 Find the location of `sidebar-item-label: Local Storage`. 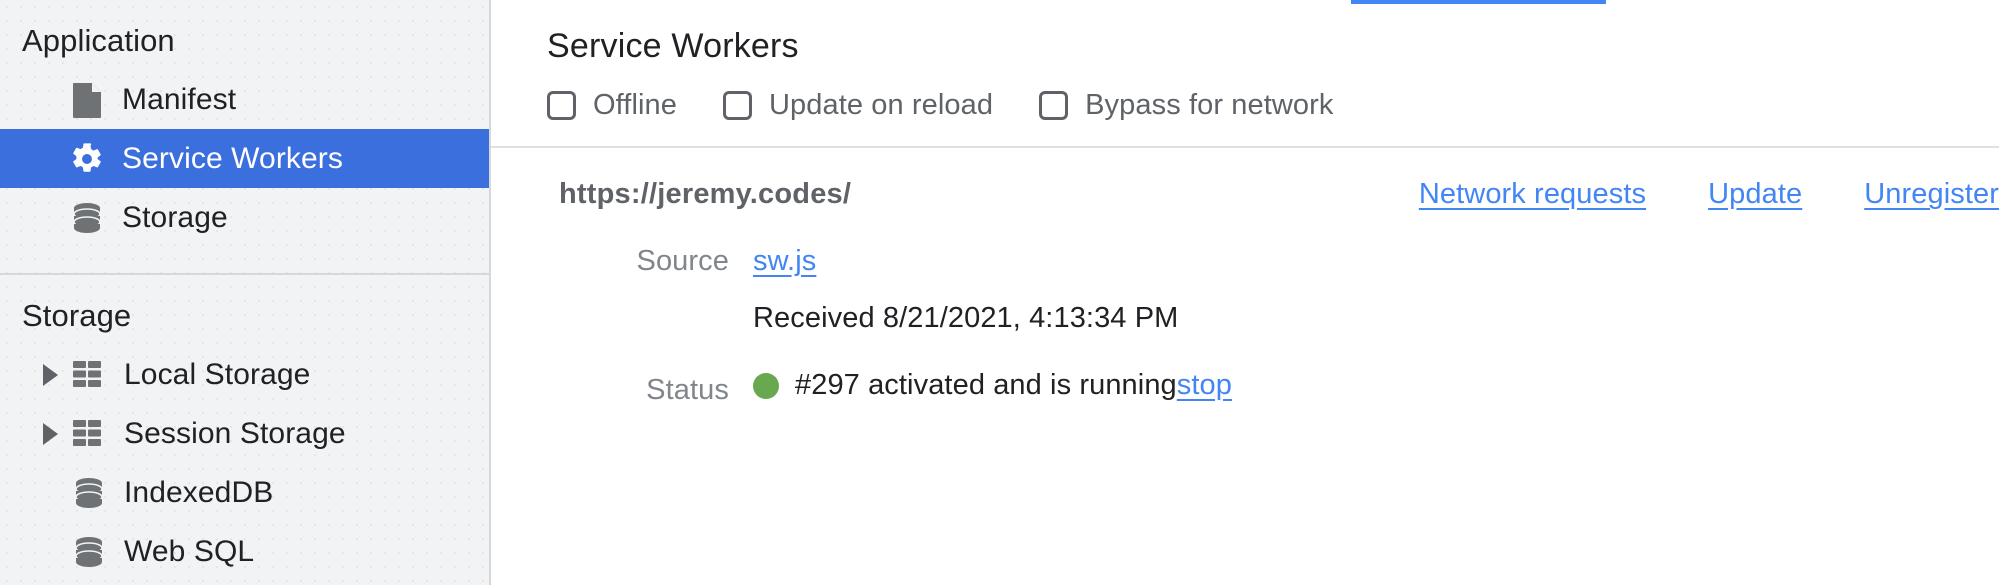

sidebar-item-label: Local Storage is located at coordinates (217, 374).